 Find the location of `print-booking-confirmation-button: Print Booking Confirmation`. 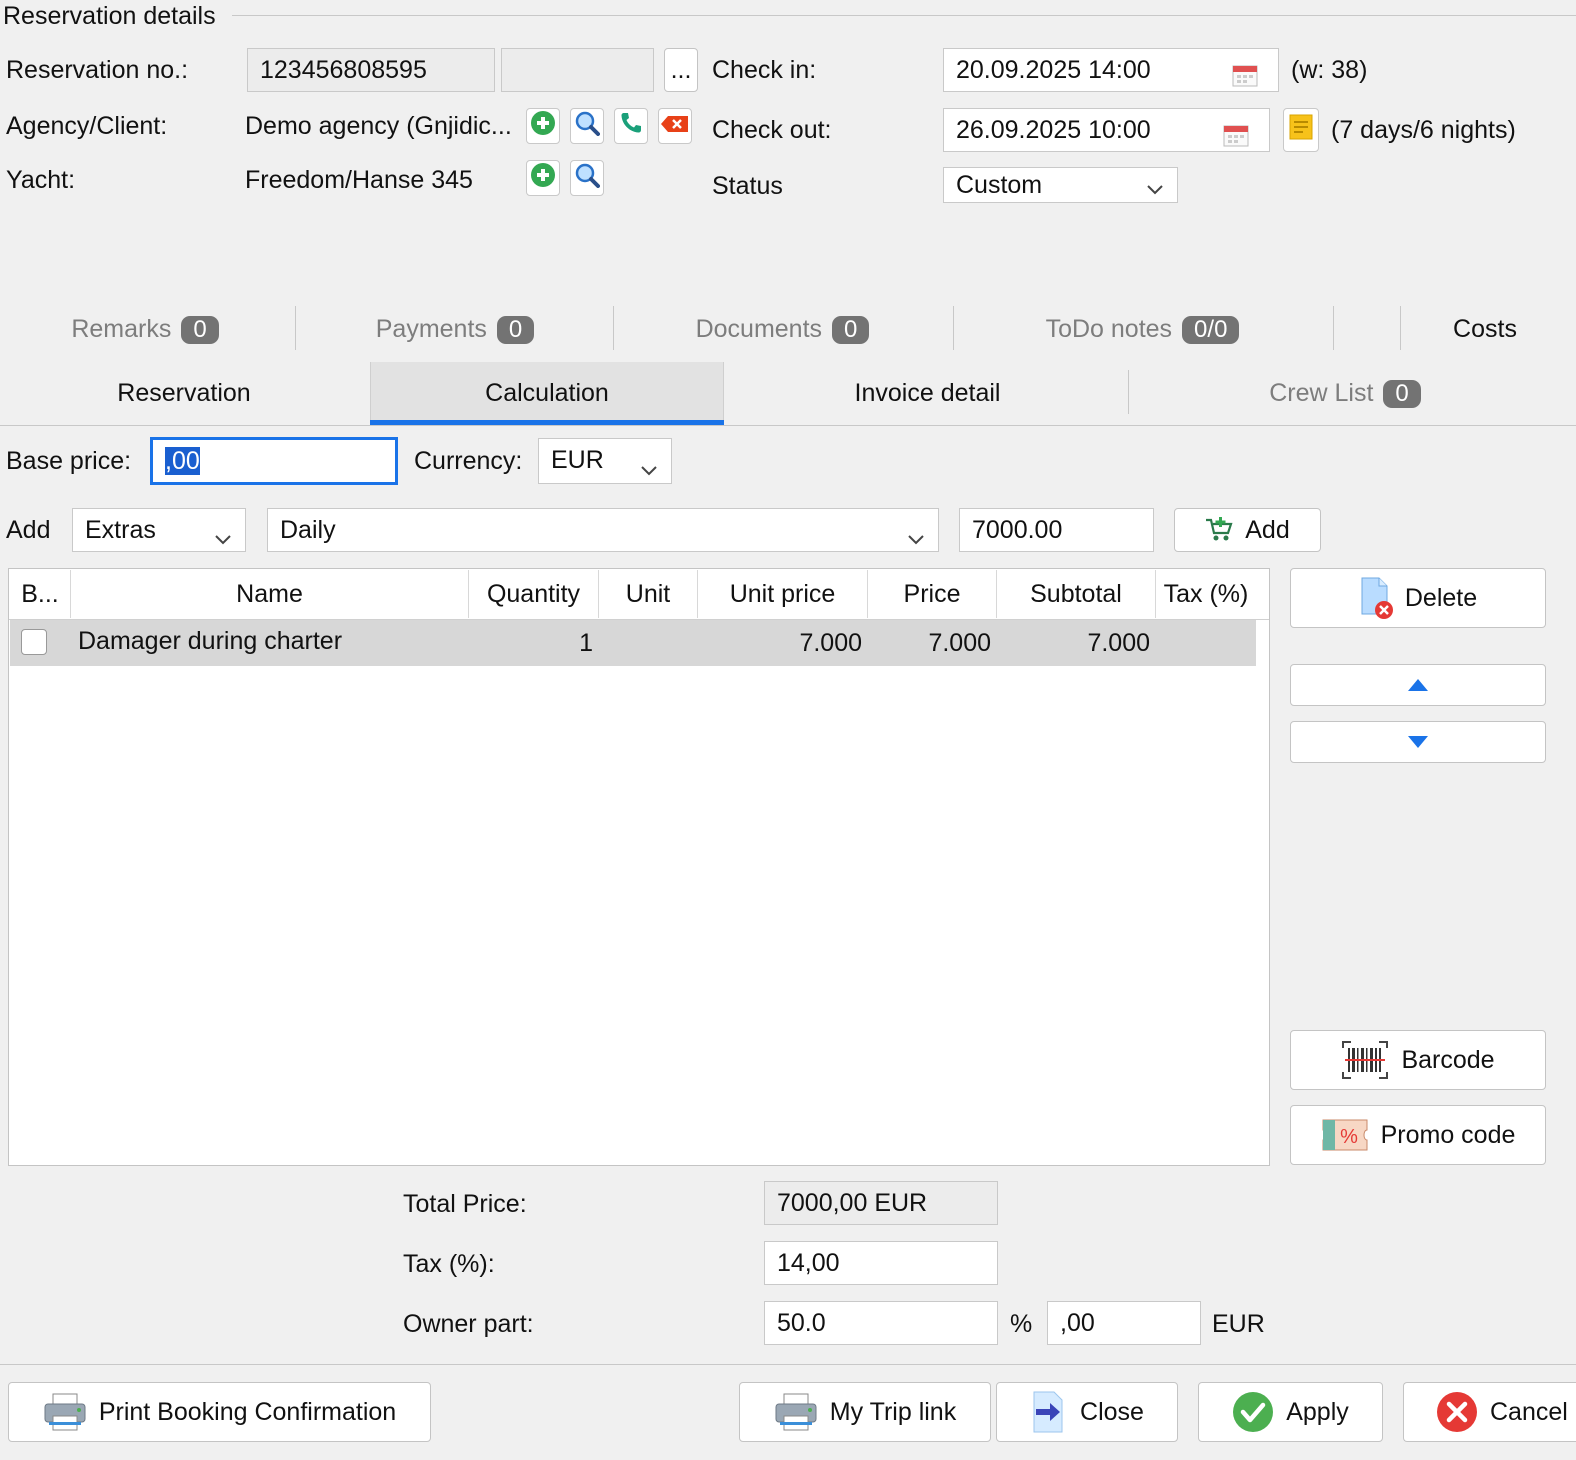

print-booking-confirmation-button: Print Booking Confirmation is located at coordinates (219, 1412).